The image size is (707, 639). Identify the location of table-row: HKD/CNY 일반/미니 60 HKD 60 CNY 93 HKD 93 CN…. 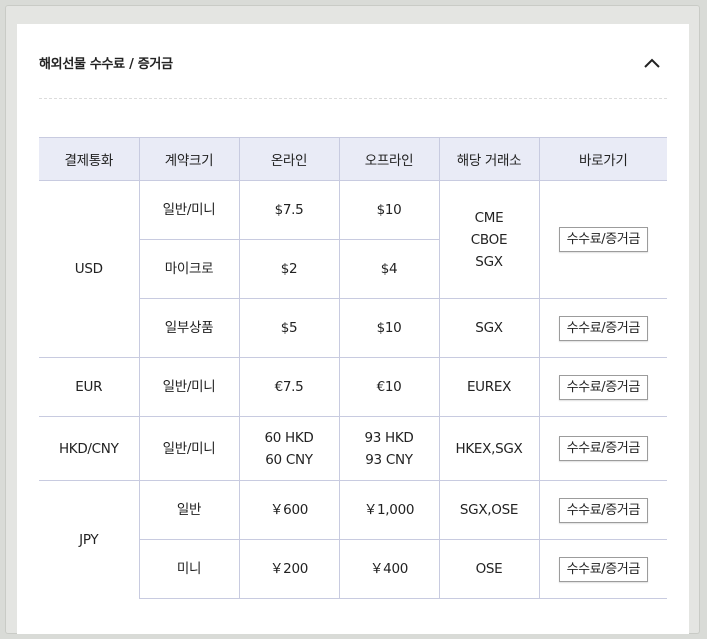
(353, 448).